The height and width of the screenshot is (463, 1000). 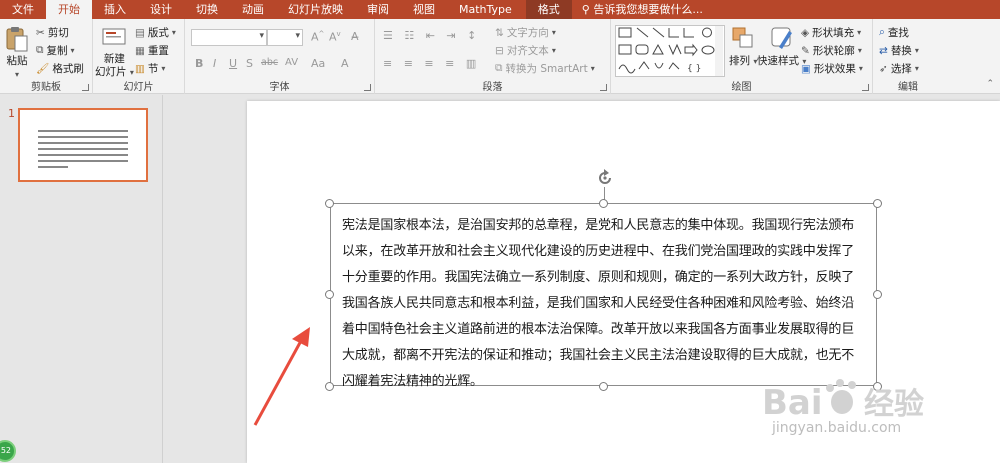 What do you see at coordinates (280, 56) in the screenshot?
I see `group-font: A^ Av A̶ B I U S abc AV Aa A 字体` at bounding box center [280, 56].